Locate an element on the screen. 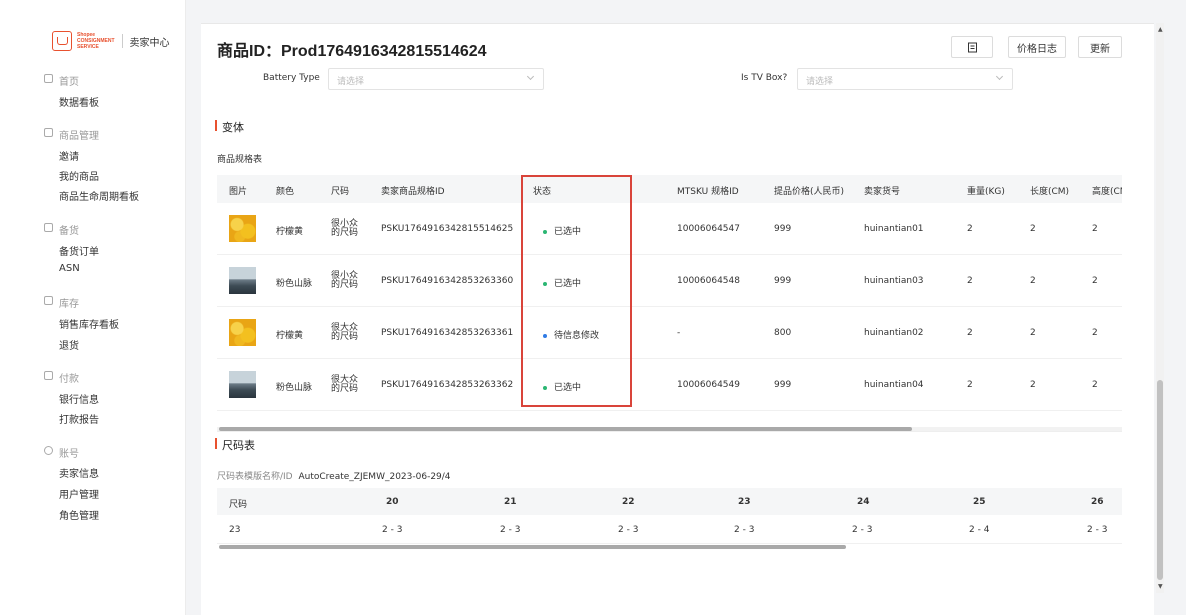 This screenshot has height=615, width=1186. tv-box-select: 请选择 is located at coordinates (905, 79).